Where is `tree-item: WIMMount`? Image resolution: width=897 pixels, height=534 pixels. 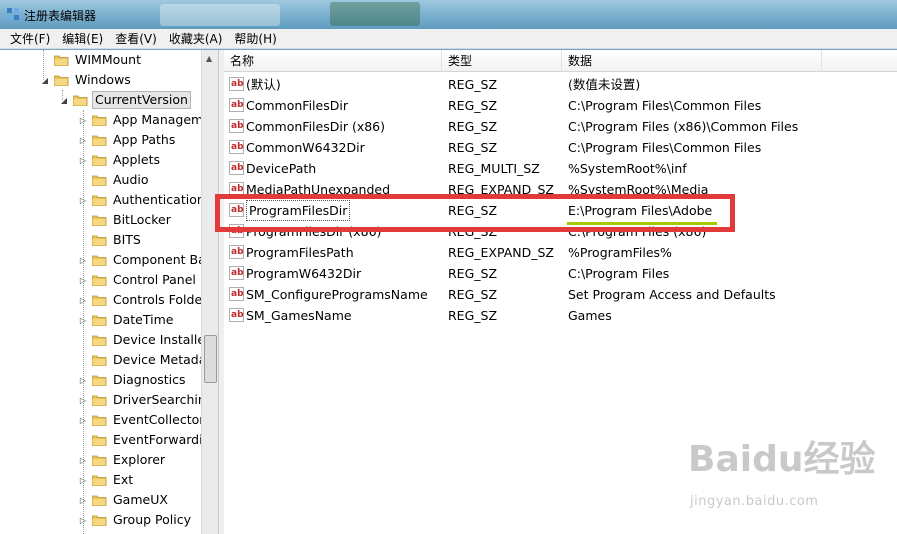 tree-item: WIMMount is located at coordinates (91, 60).